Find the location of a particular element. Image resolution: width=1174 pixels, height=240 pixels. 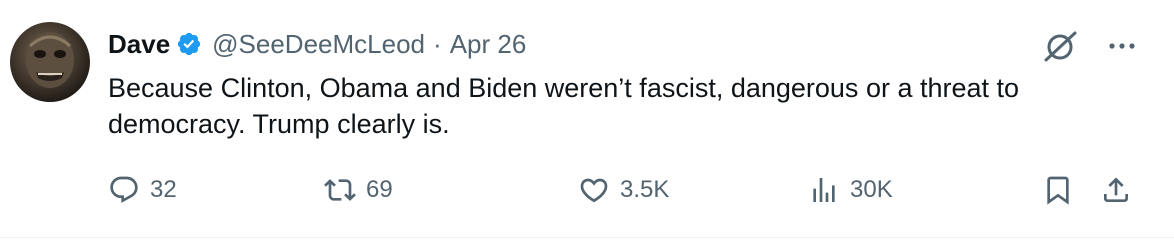

reply-icon is located at coordinates (124, 189).